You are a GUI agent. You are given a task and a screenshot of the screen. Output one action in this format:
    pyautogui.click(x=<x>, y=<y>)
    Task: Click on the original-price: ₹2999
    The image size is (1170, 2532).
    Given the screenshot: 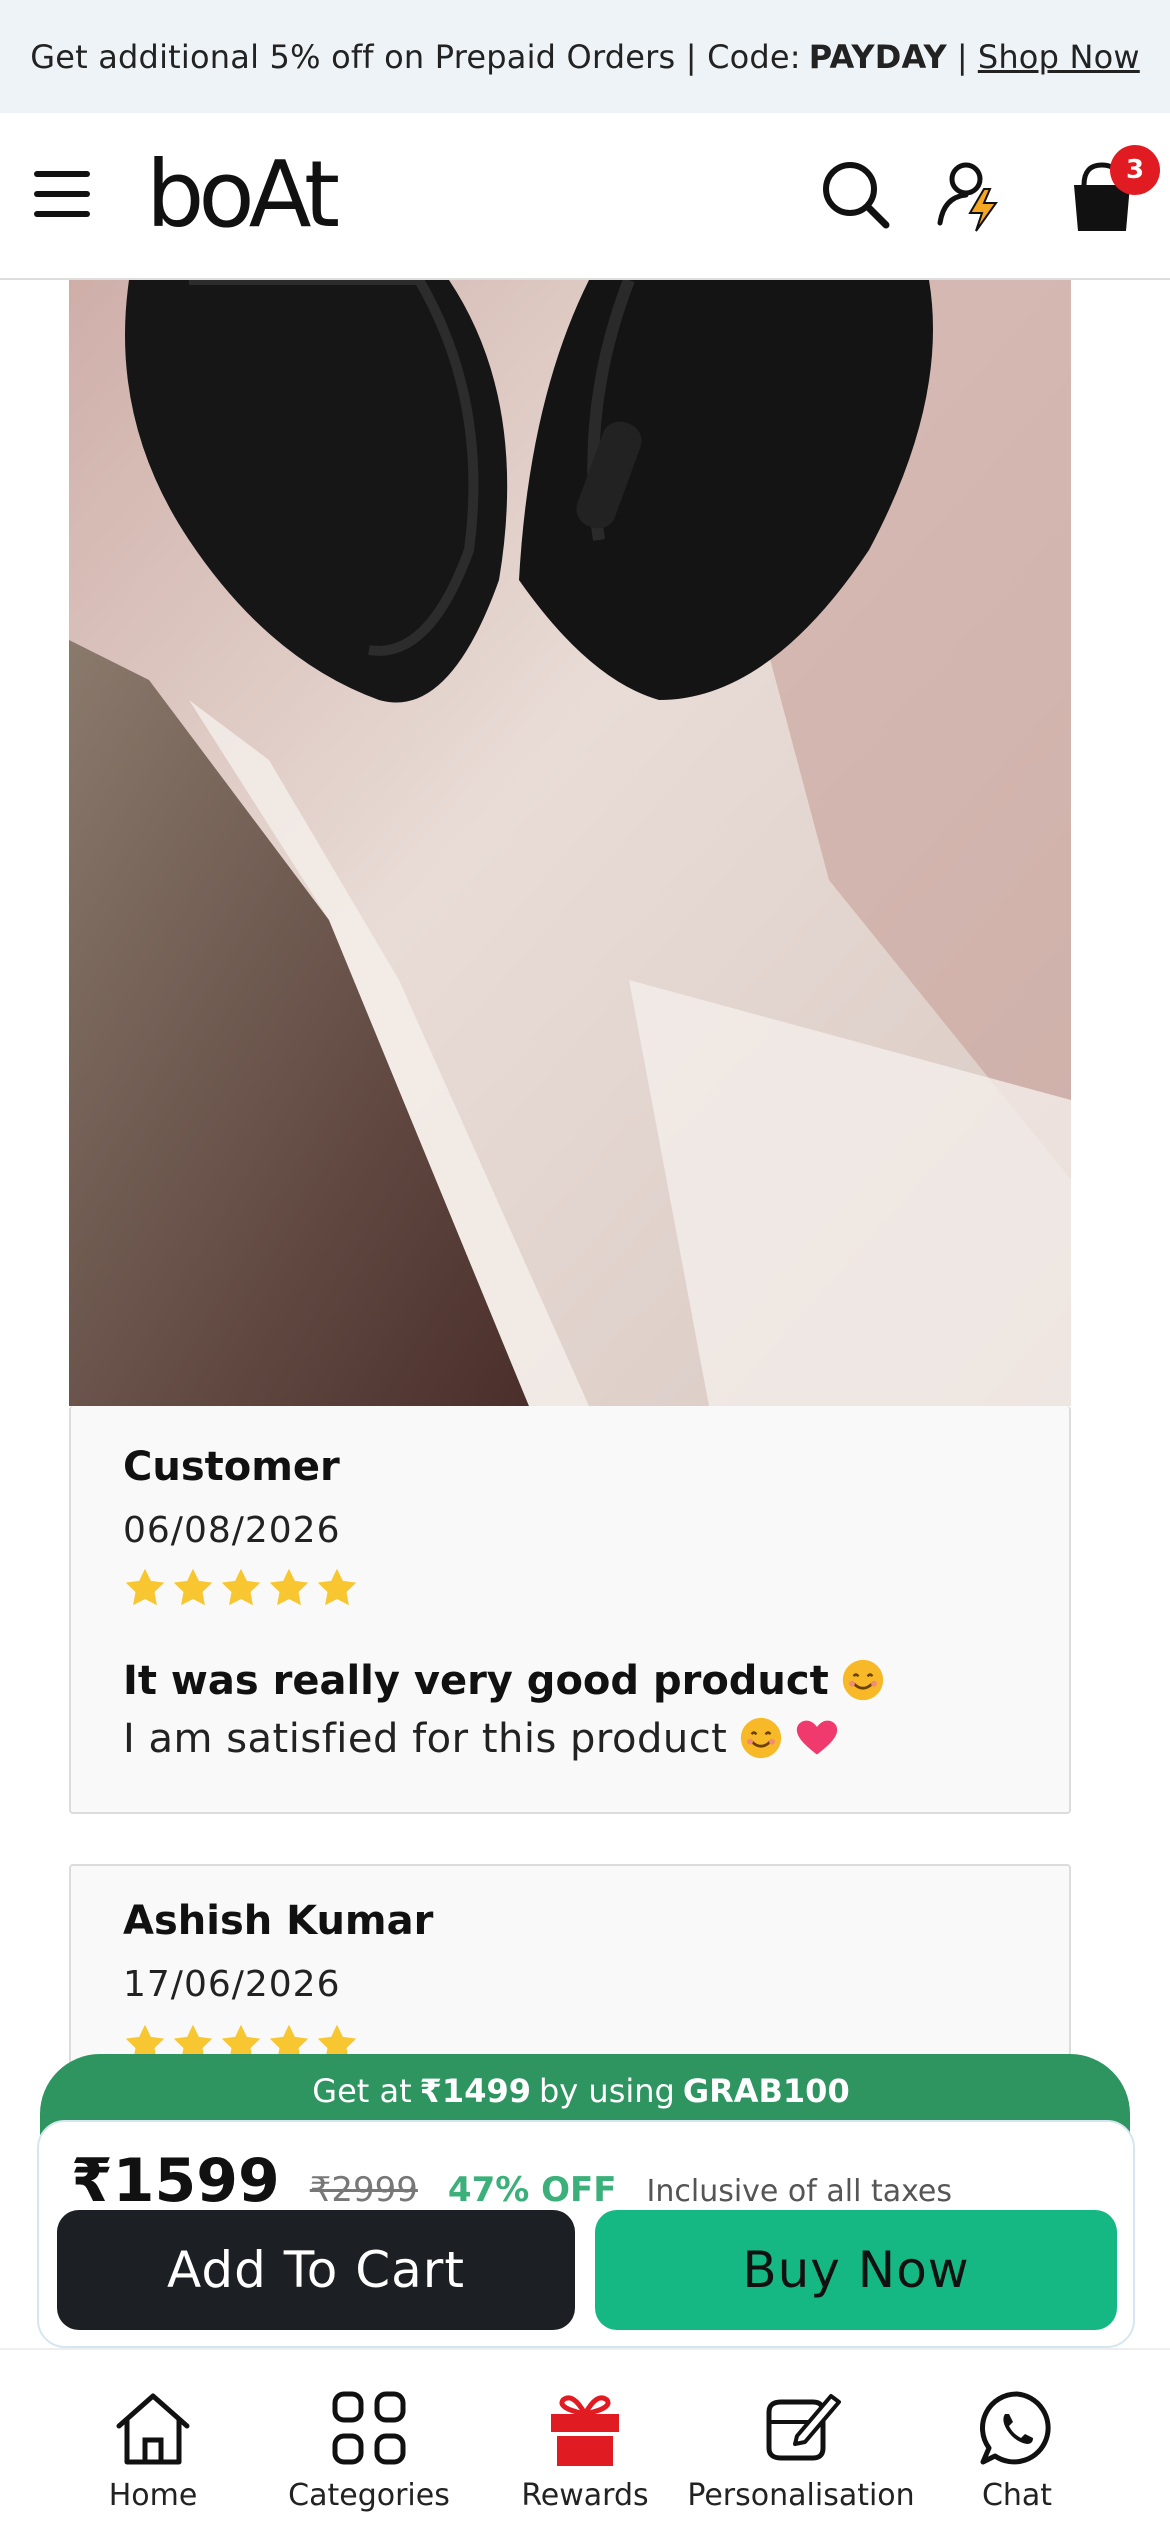 What is the action you would take?
    pyautogui.click(x=363, y=2190)
    